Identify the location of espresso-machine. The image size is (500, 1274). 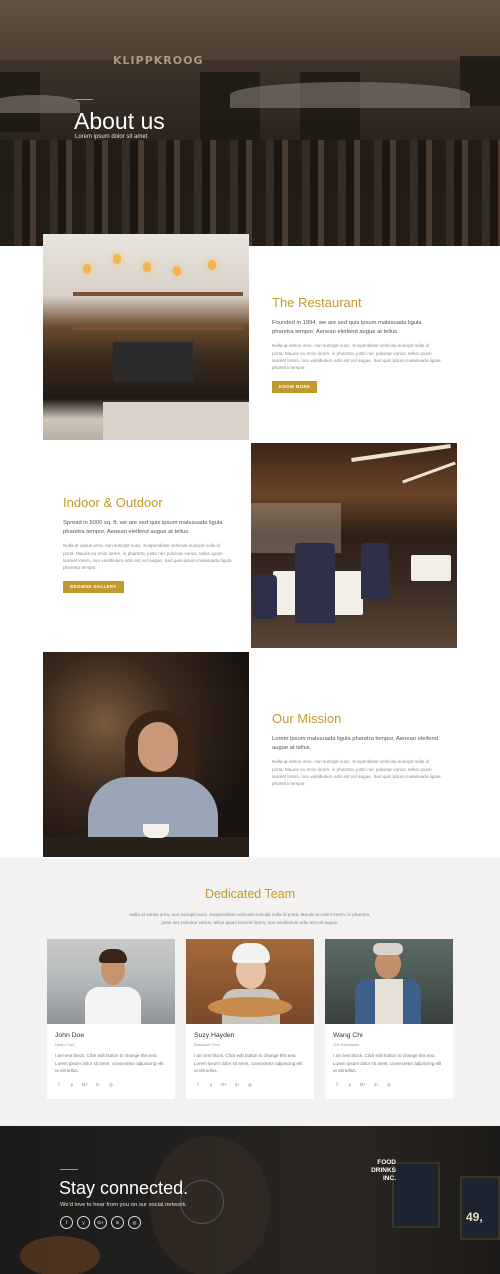
(153, 362).